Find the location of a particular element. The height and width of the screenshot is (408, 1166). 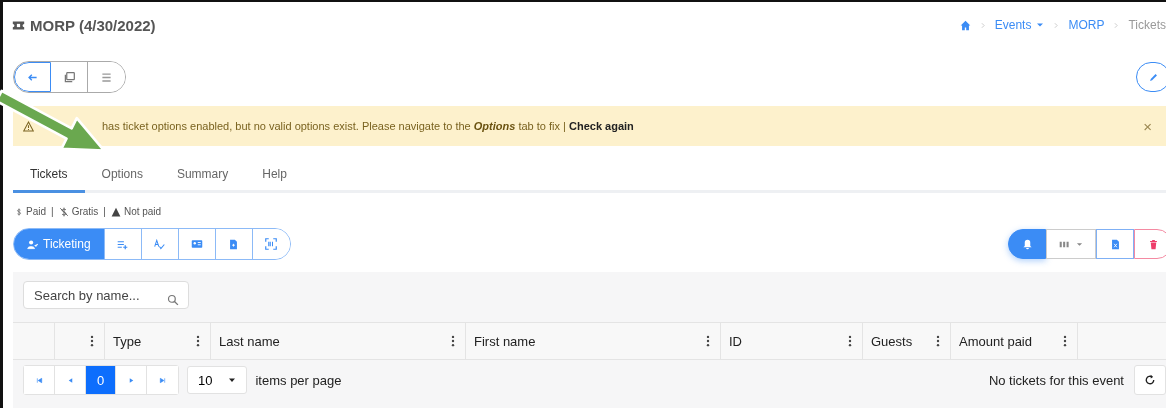

id-card-icon is located at coordinates (196, 244).